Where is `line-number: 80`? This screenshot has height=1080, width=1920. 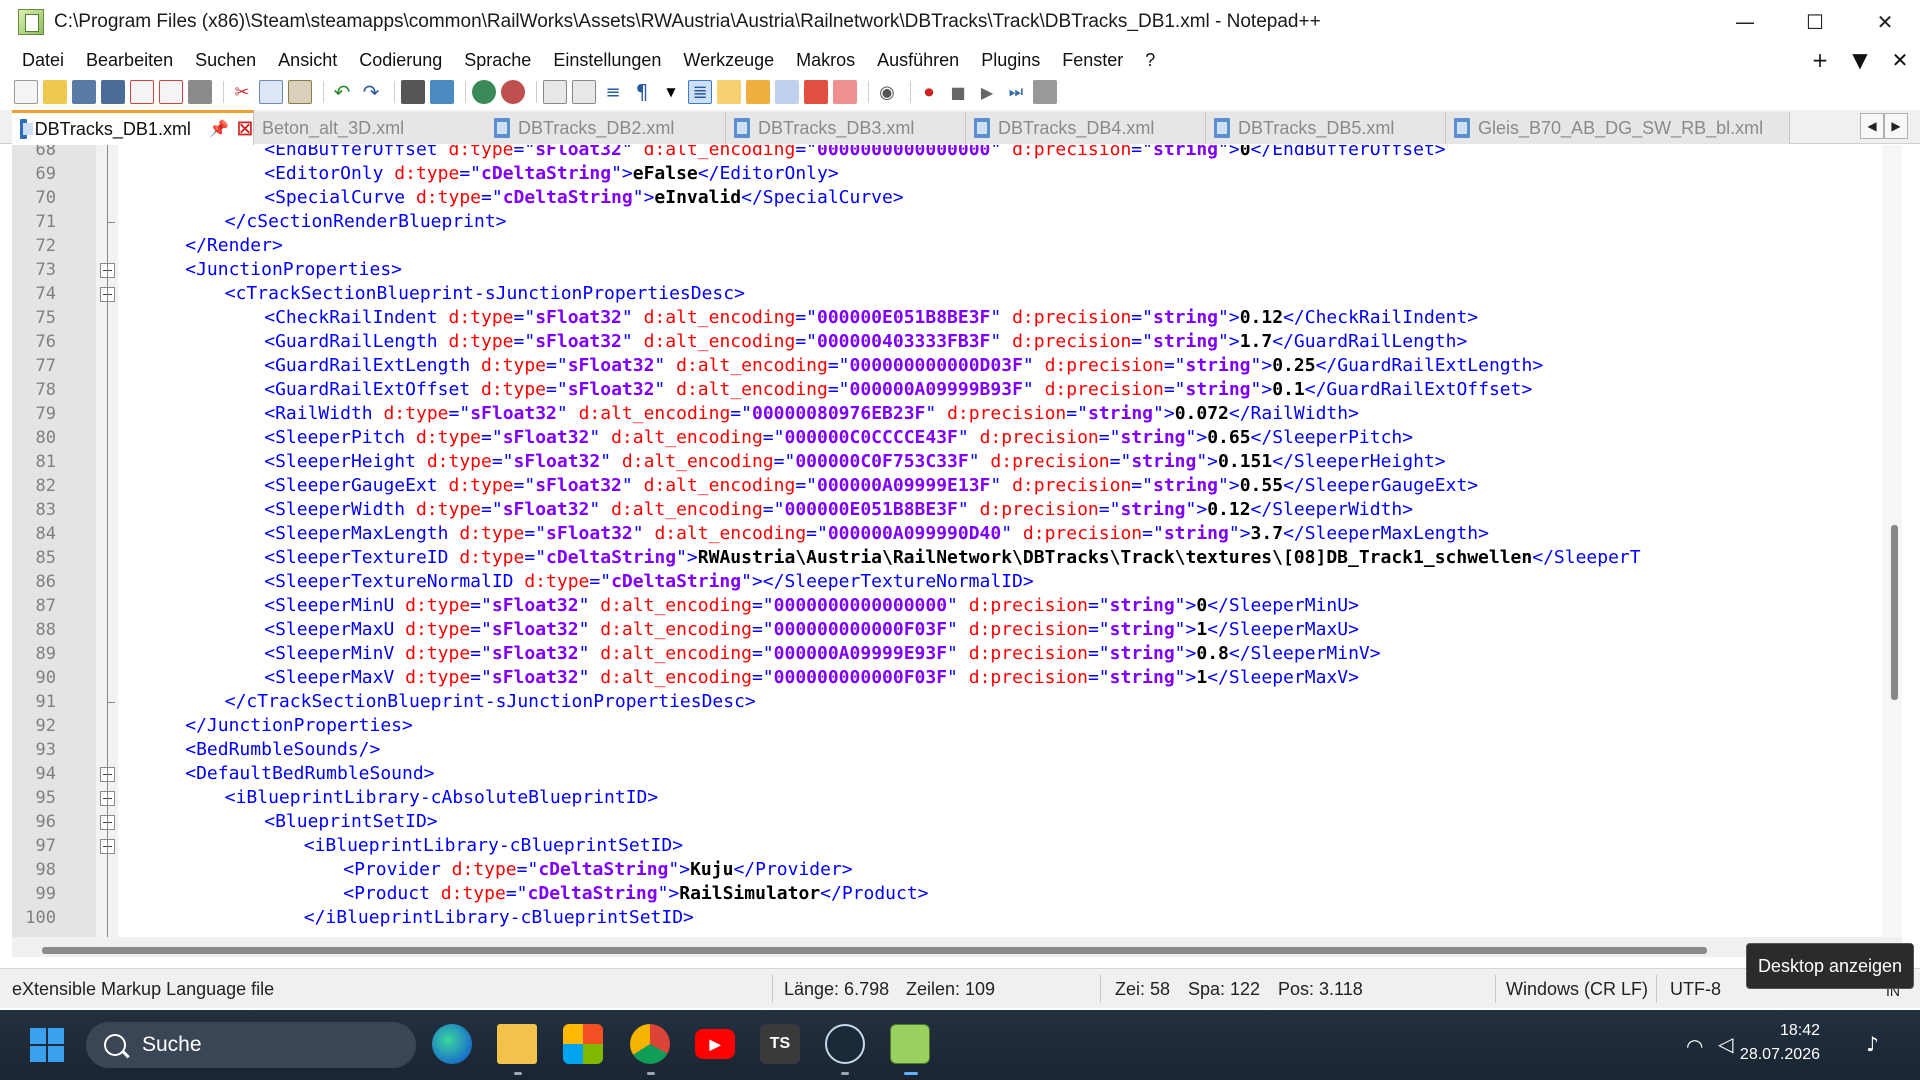
line-number: 80 is located at coordinates (45, 438).